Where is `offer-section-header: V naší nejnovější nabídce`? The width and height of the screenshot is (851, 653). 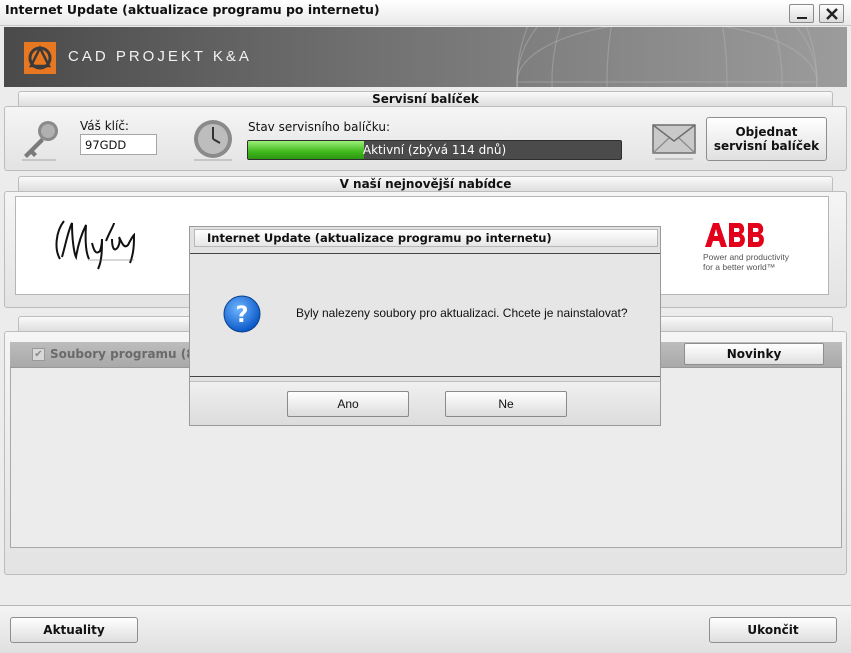
offer-section-header: V naší nejnovější nabídce is located at coordinates (425, 183).